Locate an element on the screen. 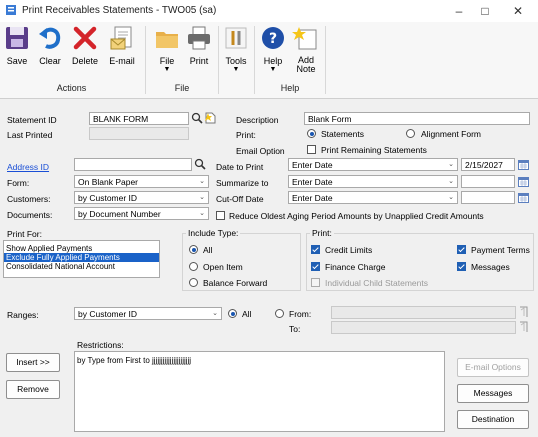 The height and width of the screenshot is (437, 538). email-options-button: E-mail Options is located at coordinates (493, 367).